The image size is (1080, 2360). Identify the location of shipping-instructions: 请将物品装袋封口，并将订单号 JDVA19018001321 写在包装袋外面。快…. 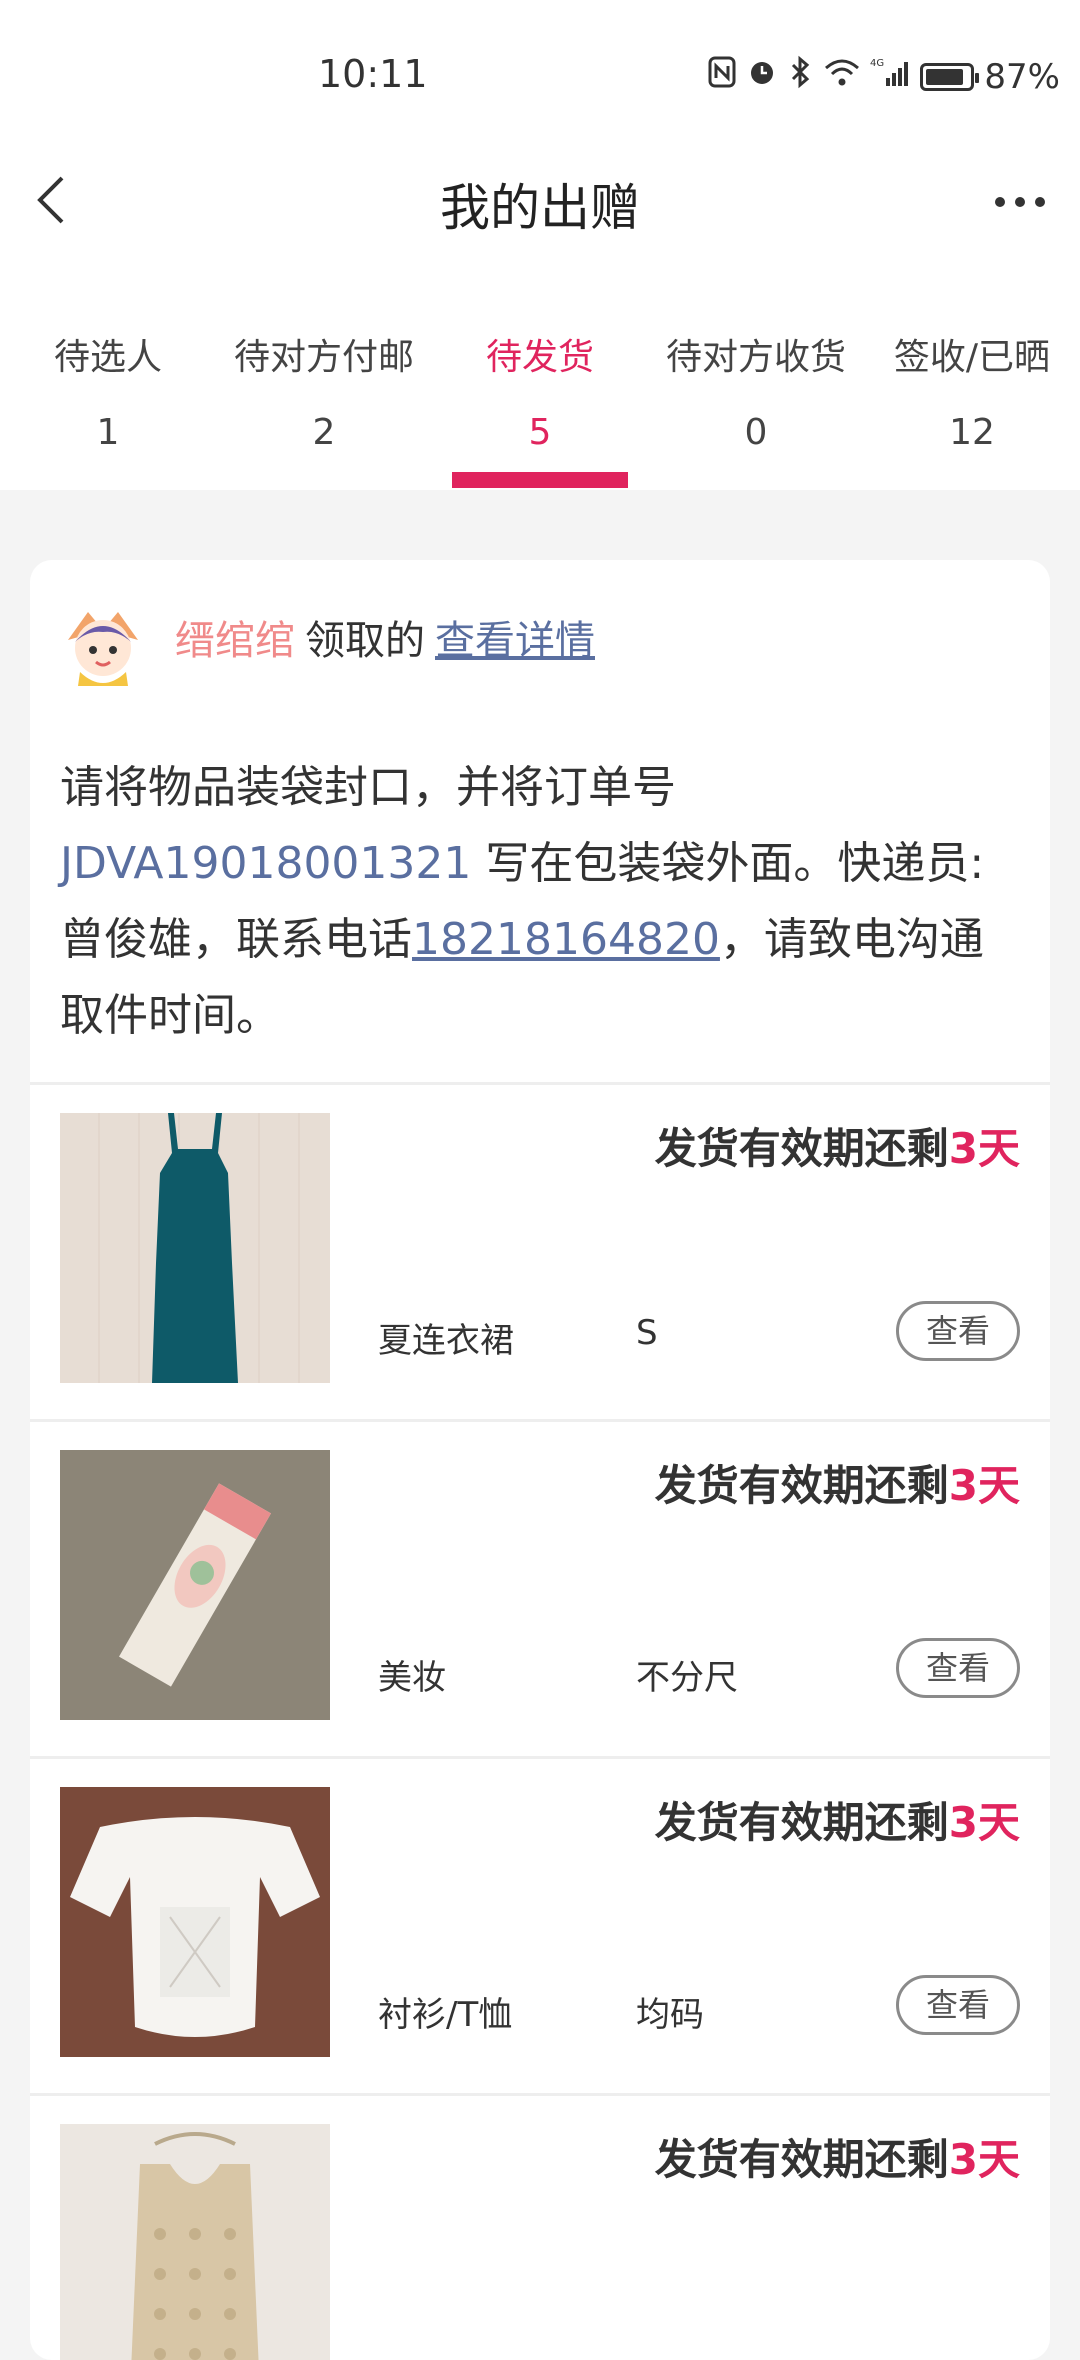
(540, 902).